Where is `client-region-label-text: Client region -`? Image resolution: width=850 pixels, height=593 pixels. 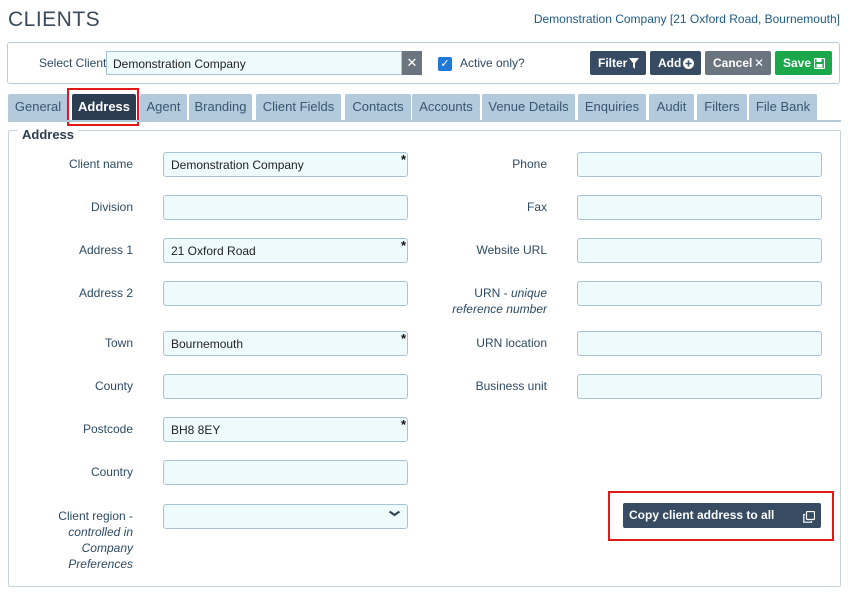 client-region-label-text: Client region - is located at coordinates (95, 516).